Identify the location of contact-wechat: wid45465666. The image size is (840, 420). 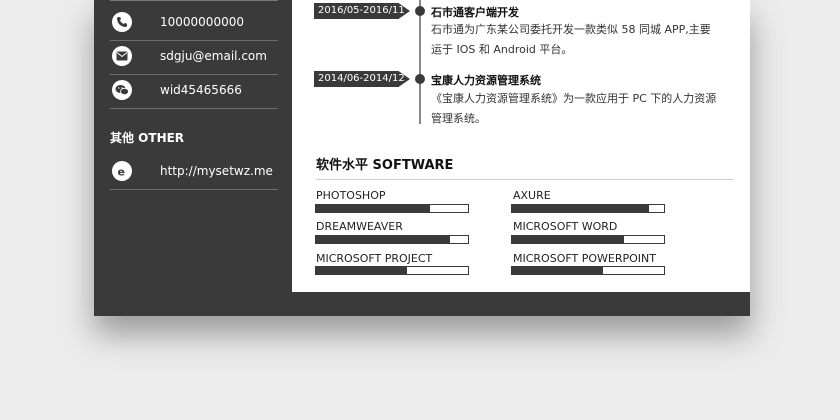
(194, 91).